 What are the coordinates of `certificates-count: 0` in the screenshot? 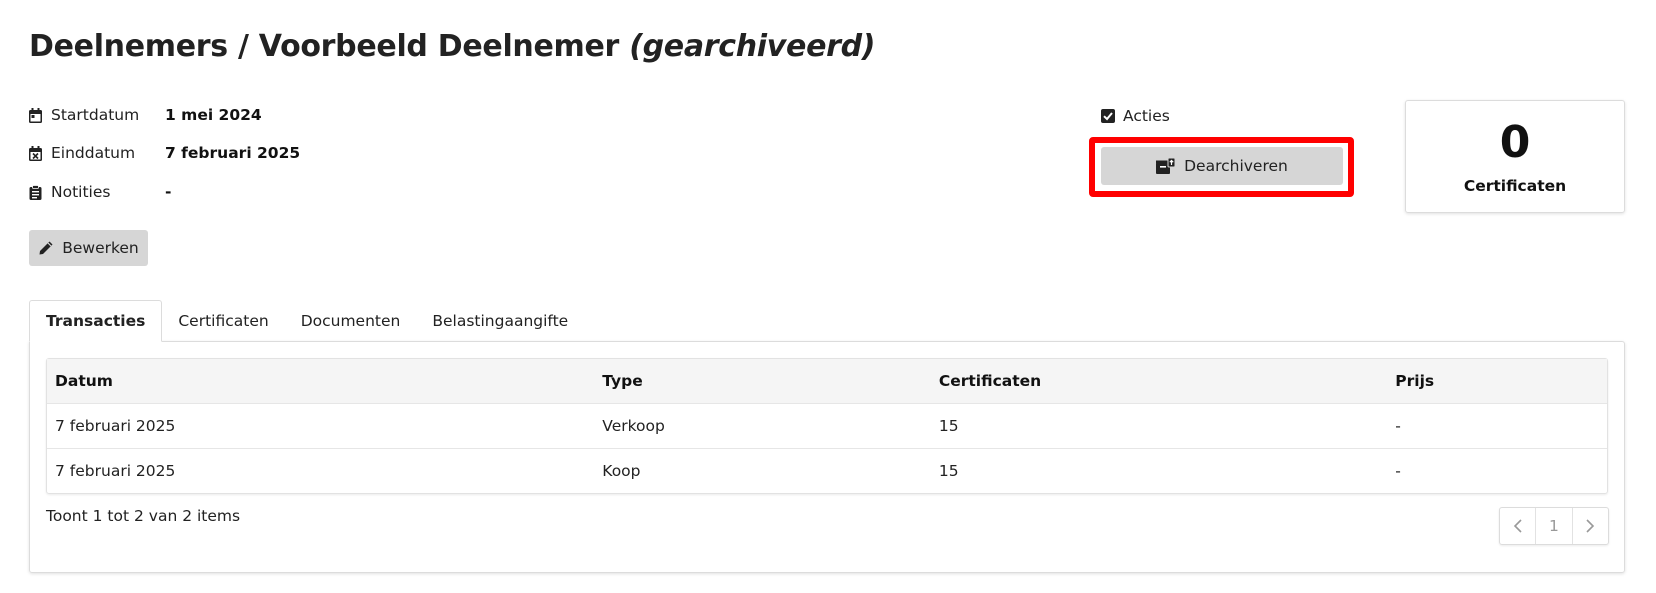 It's located at (1515, 142).